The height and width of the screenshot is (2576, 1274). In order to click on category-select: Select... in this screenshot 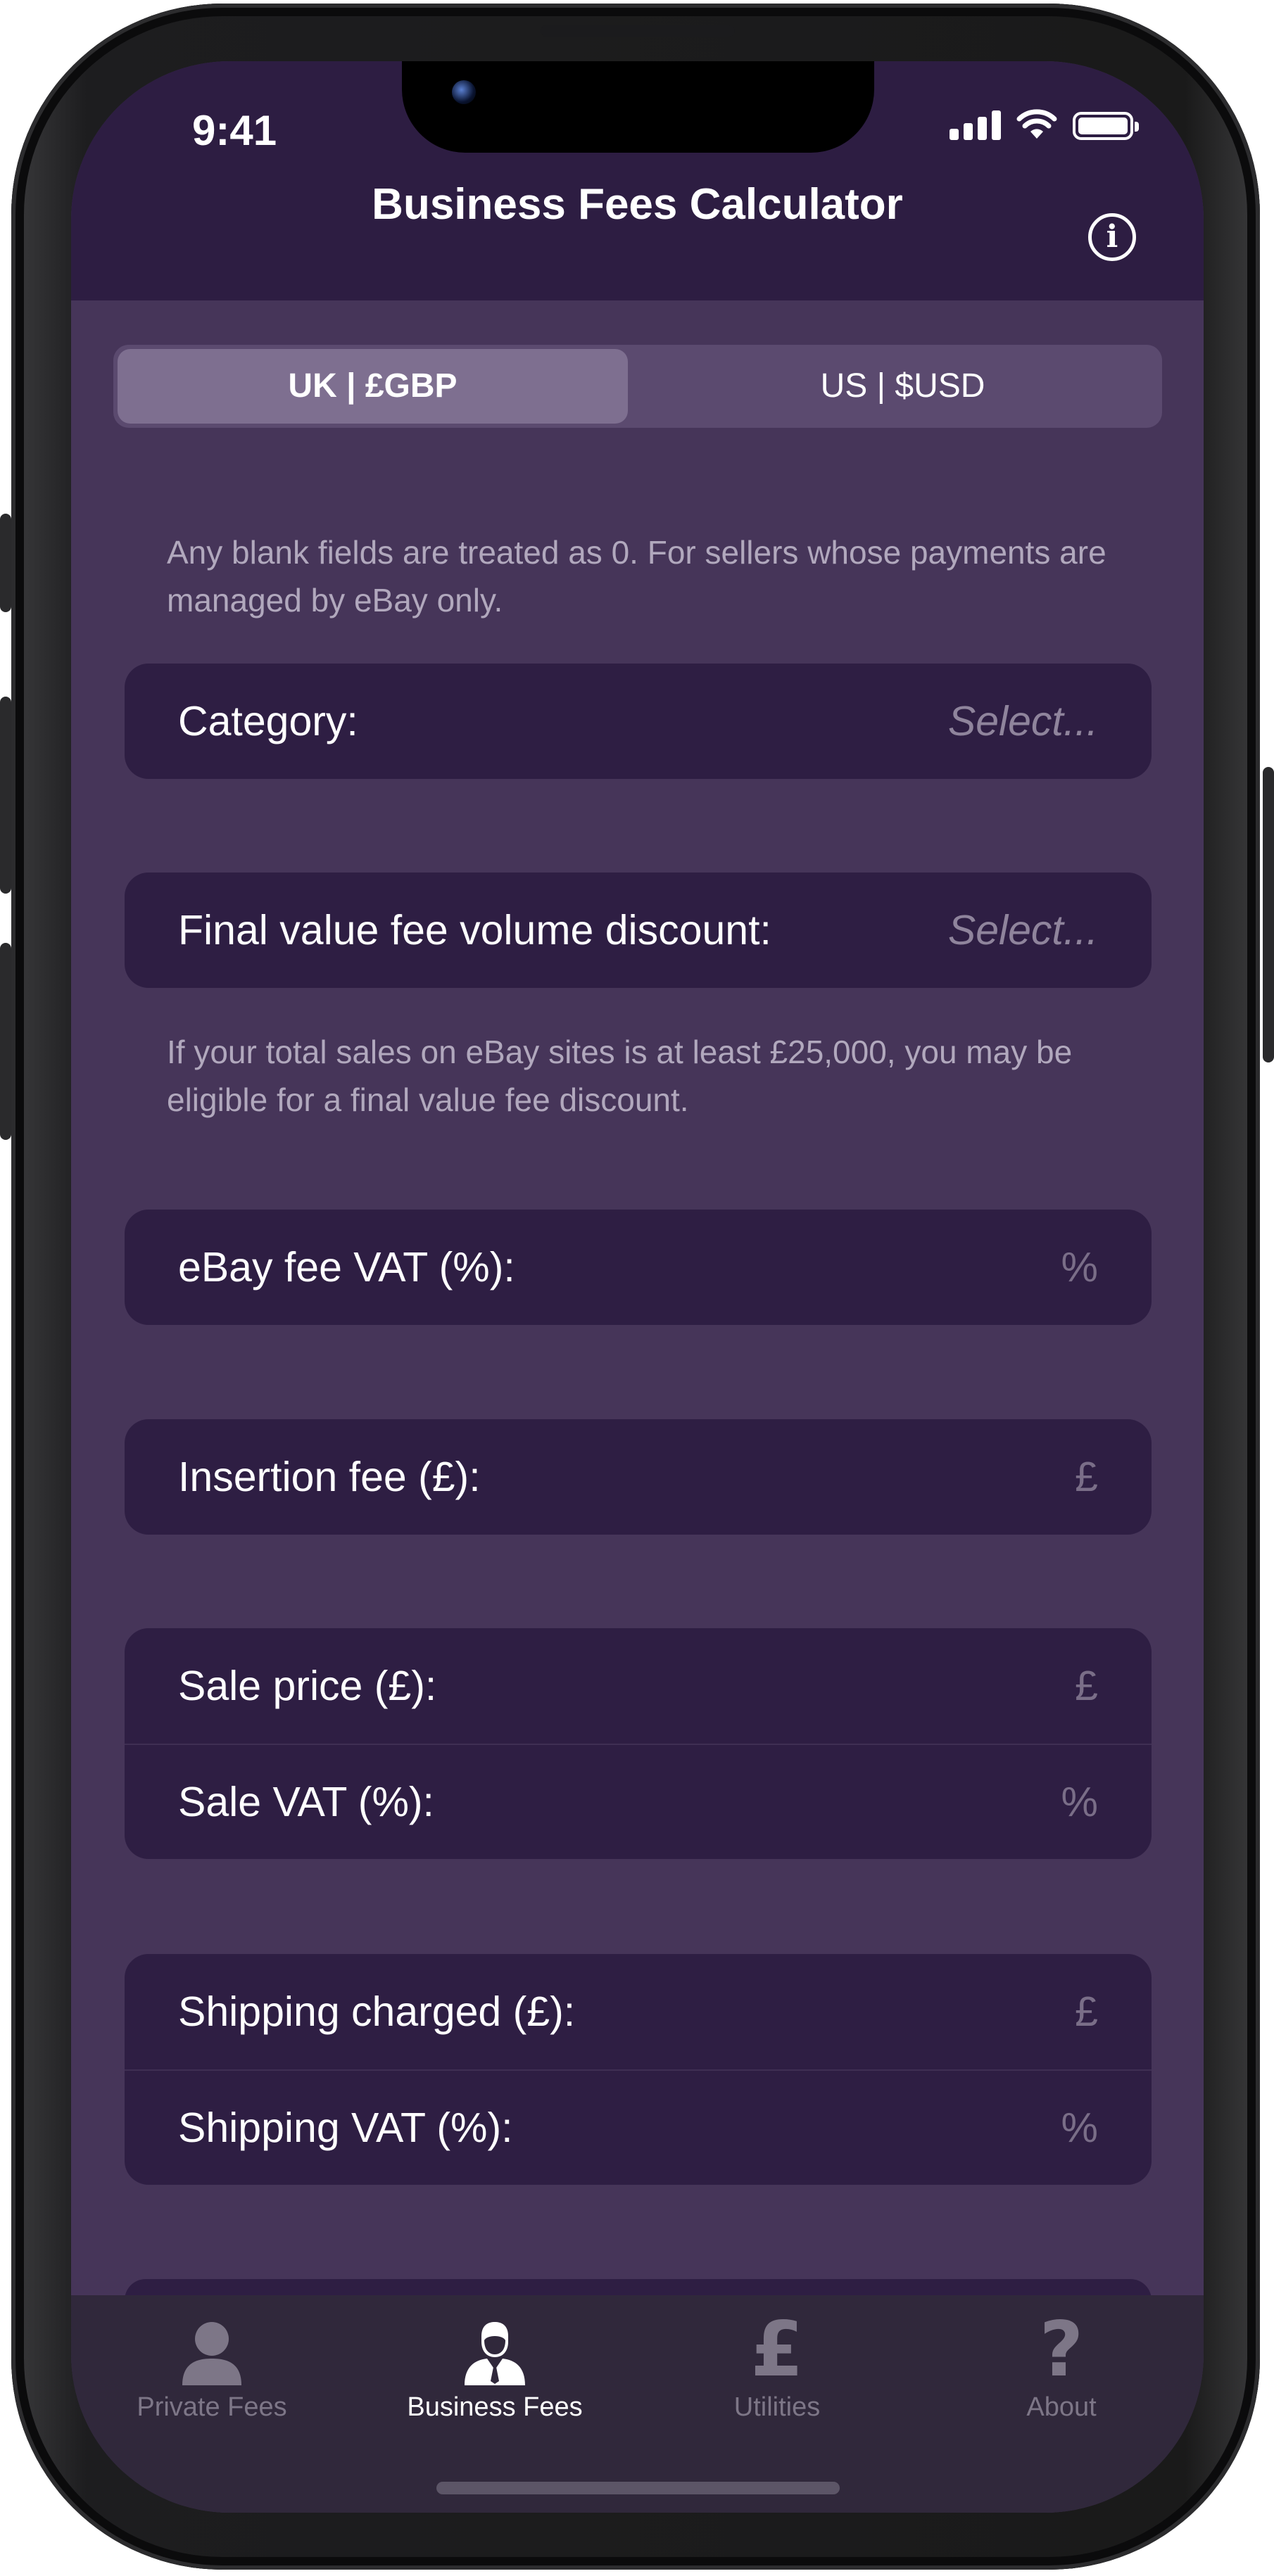, I will do `click(1023, 721)`.